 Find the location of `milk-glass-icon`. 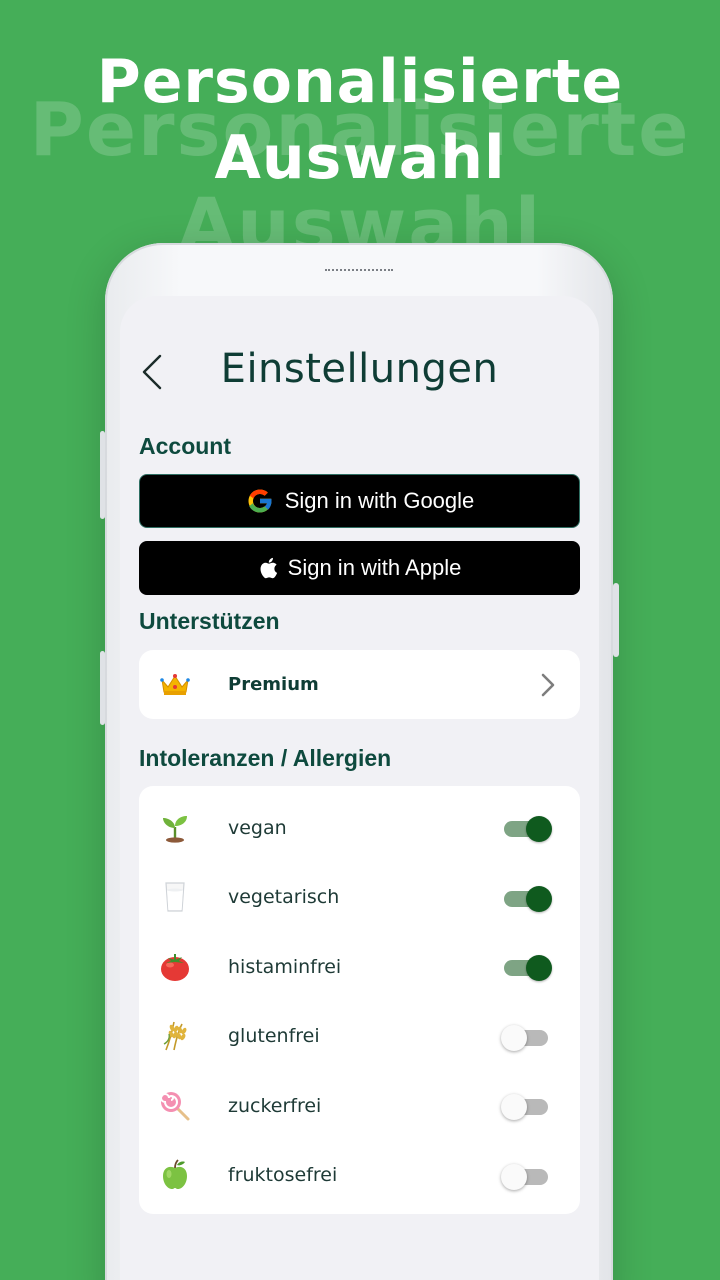

milk-glass-icon is located at coordinates (175, 897).